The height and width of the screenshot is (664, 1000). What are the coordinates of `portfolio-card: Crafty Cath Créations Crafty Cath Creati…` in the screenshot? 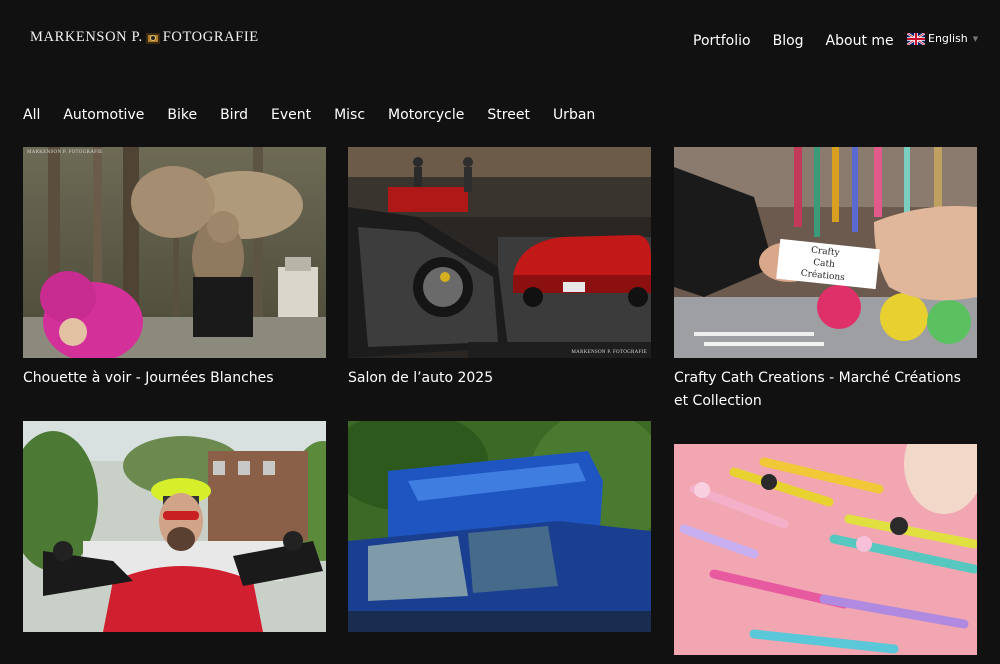 It's located at (825, 280).